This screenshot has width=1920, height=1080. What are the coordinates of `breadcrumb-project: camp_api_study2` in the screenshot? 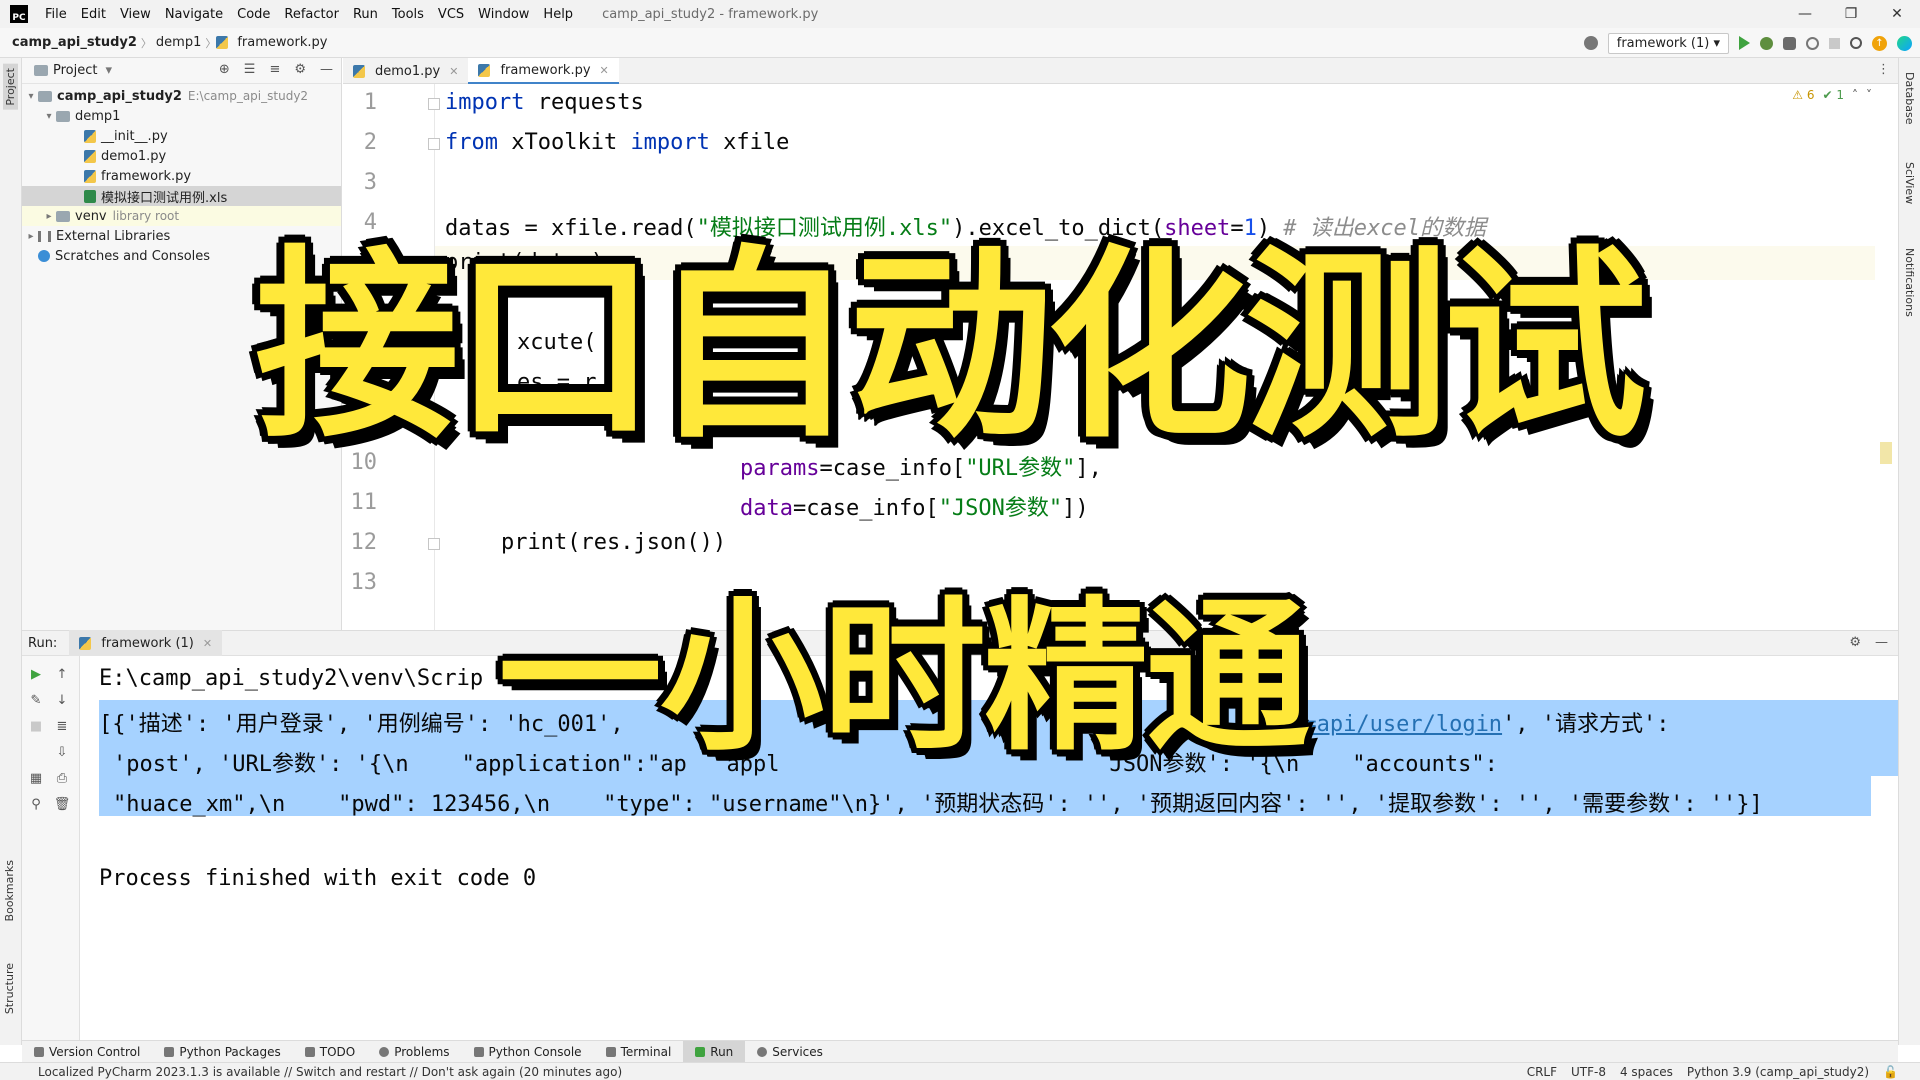 It's located at (70, 42).